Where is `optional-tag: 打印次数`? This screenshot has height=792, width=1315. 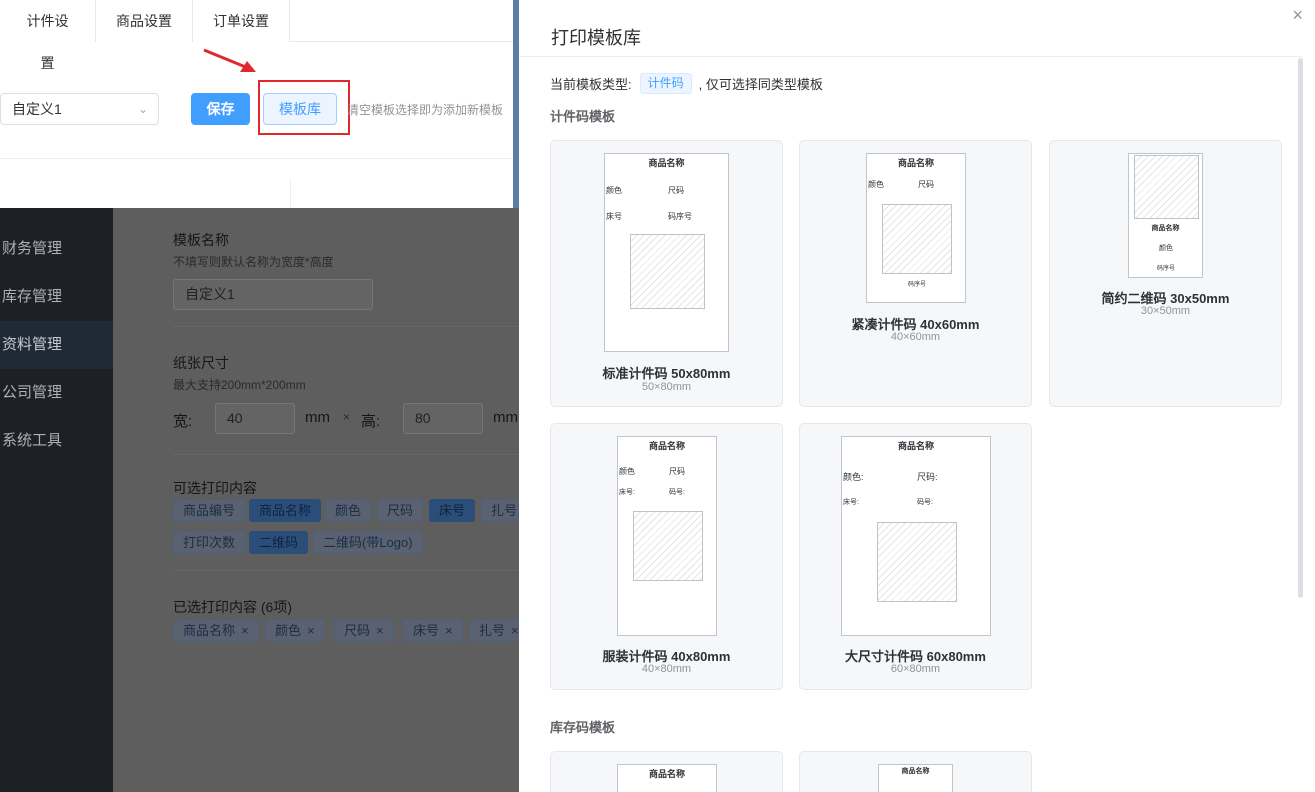
optional-tag: 打印次数 is located at coordinates (209, 542).